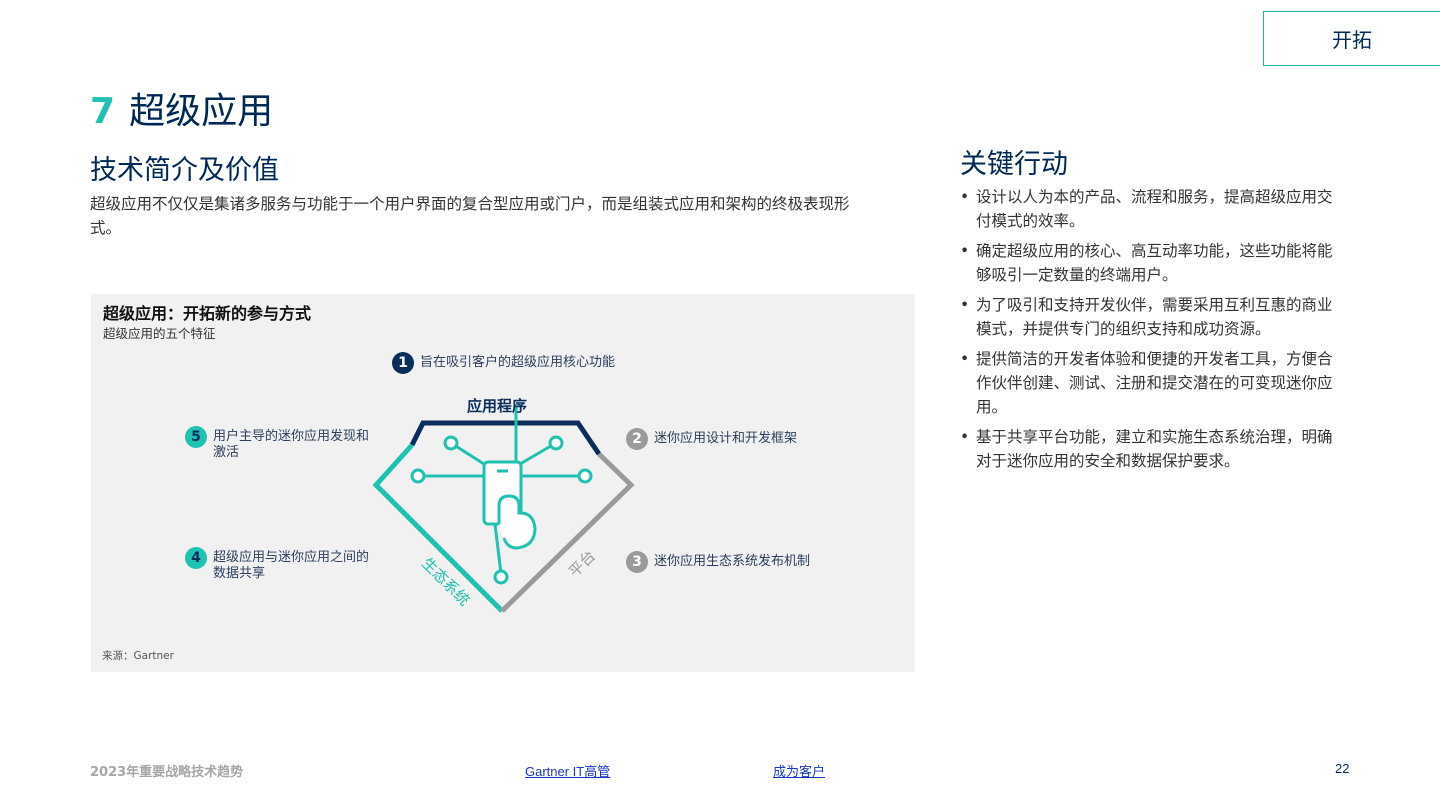  I want to click on feature-5-text: 用户主导的迷你应用发现和激活, so click(291, 444).